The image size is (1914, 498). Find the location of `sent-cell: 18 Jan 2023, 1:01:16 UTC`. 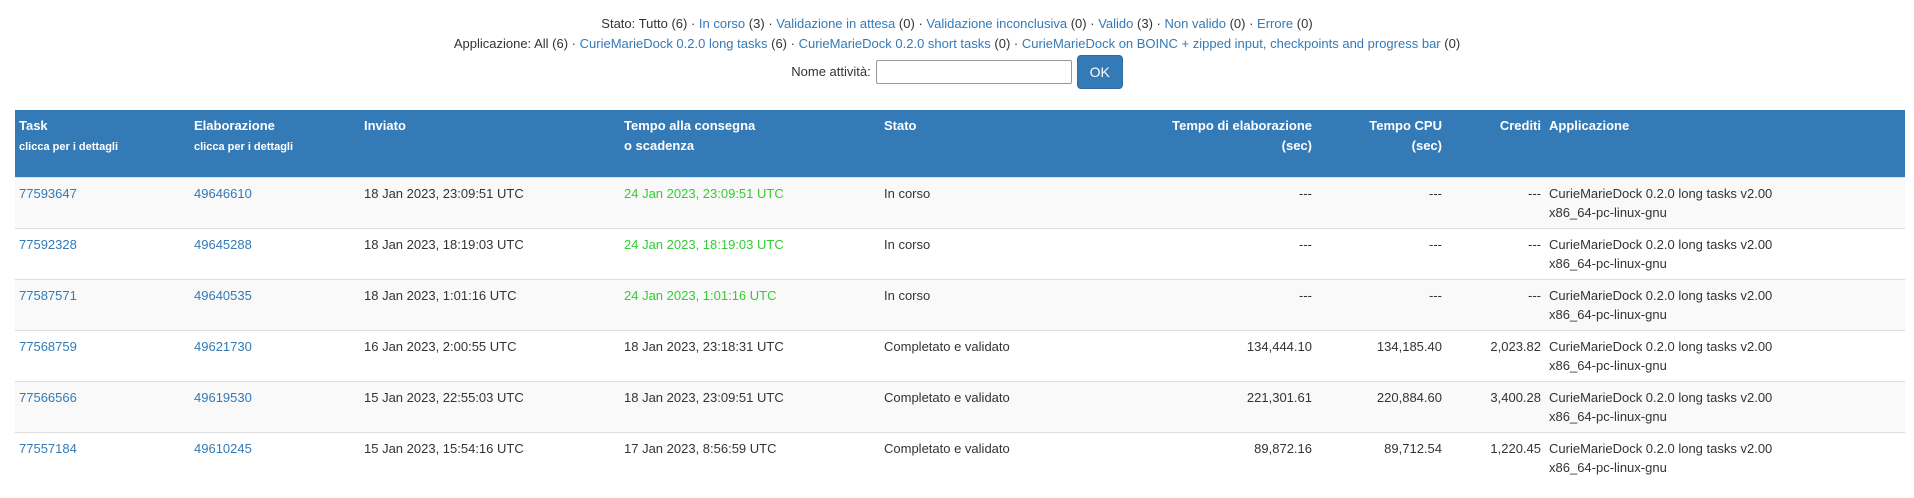

sent-cell: 18 Jan 2023, 1:01:16 UTC is located at coordinates (490, 305).